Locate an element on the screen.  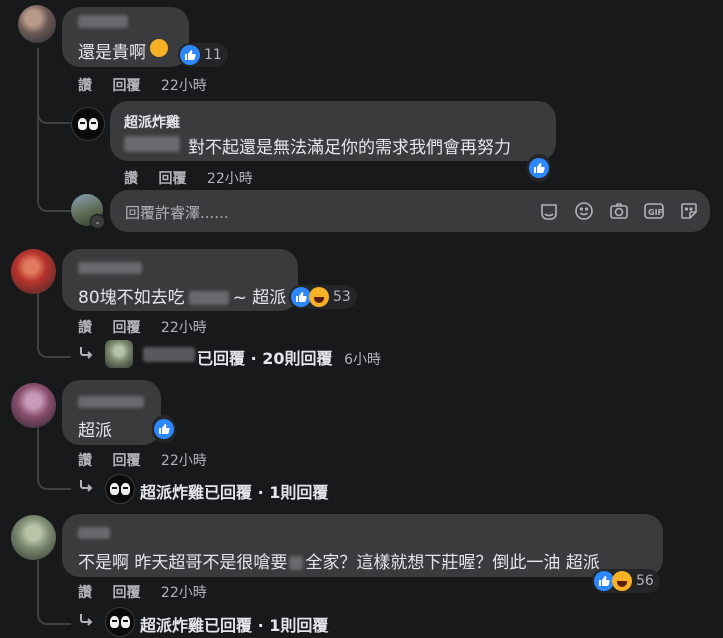
avatar-sticker-icon is located at coordinates (549, 211).